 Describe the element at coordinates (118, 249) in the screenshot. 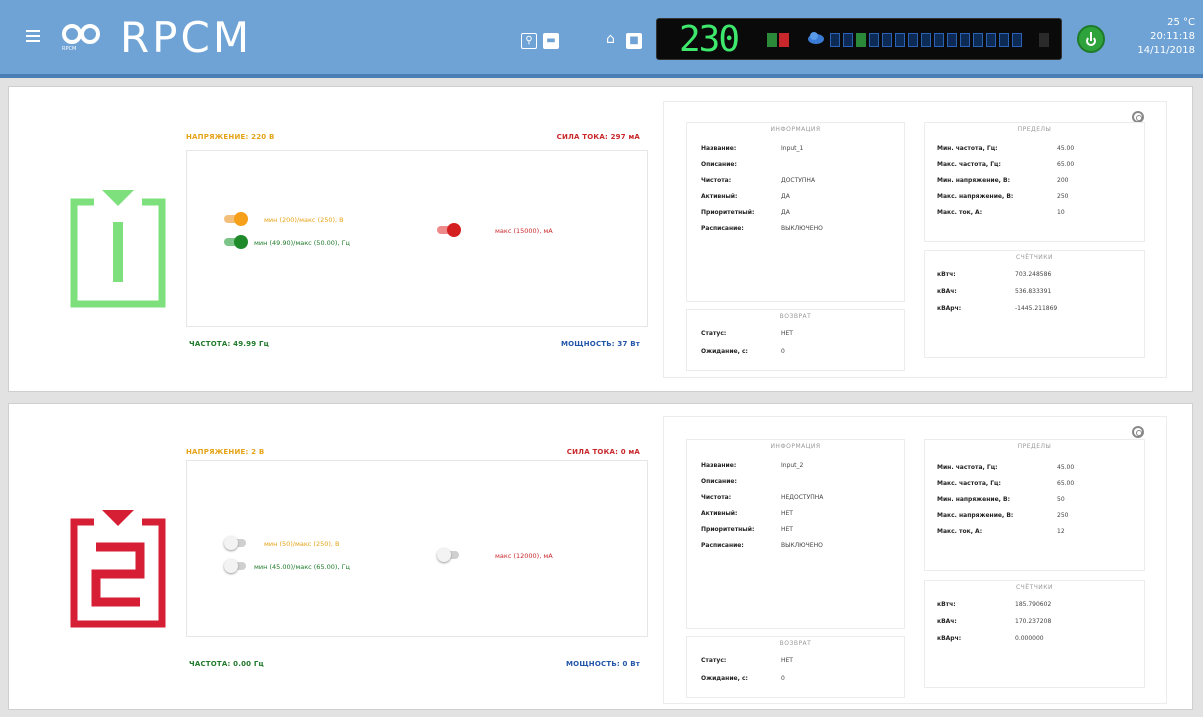

I see `outlet-1-icon` at that location.